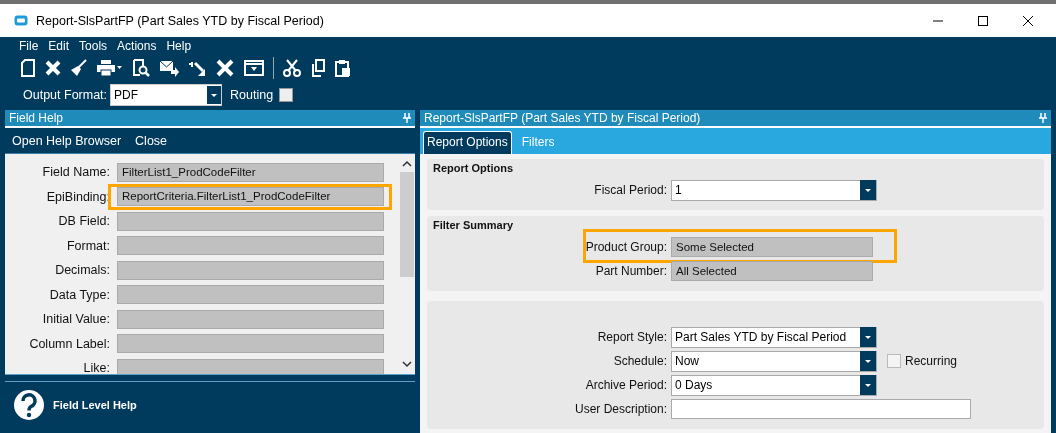  Describe the element at coordinates (79, 294) in the screenshot. I see `field-label: Data Type:` at that location.